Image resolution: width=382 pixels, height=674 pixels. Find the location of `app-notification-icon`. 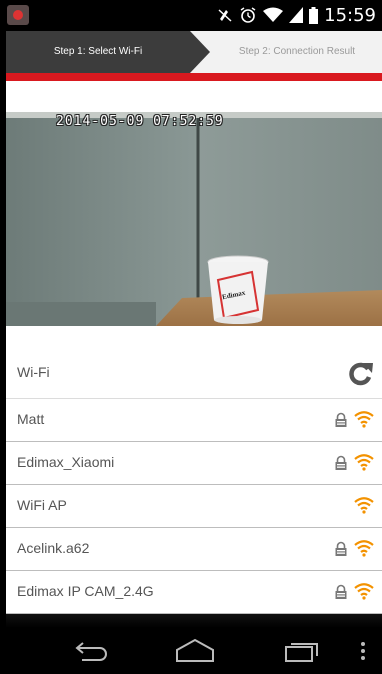

app-notification-icon is located at coordinates (18, 15).